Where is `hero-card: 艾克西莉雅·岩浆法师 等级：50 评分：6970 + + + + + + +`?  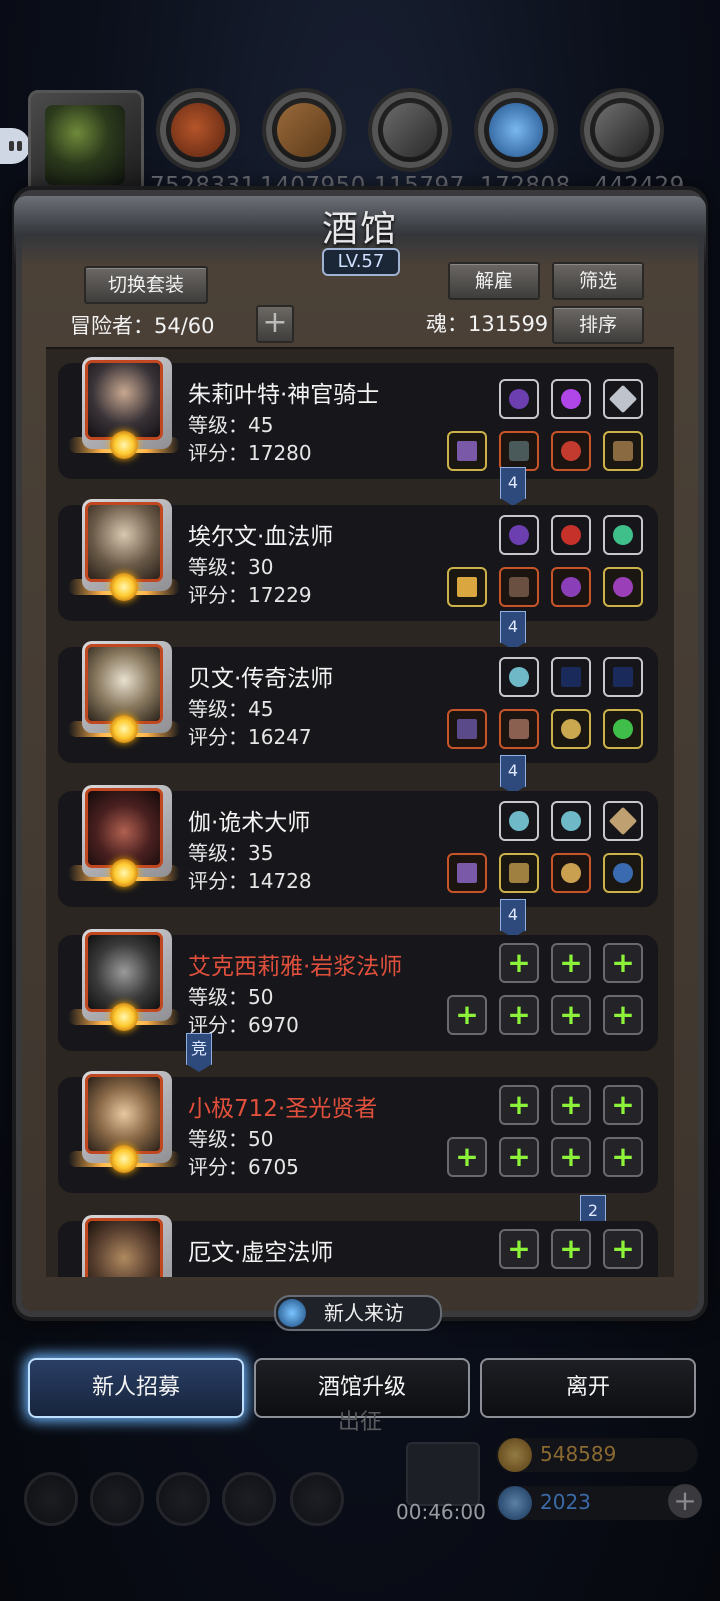 hero-card: 艾克西莉雅·岩浆法师 等级：50 评分：6970 + + + + + + + is located at coordinates (358, 990).